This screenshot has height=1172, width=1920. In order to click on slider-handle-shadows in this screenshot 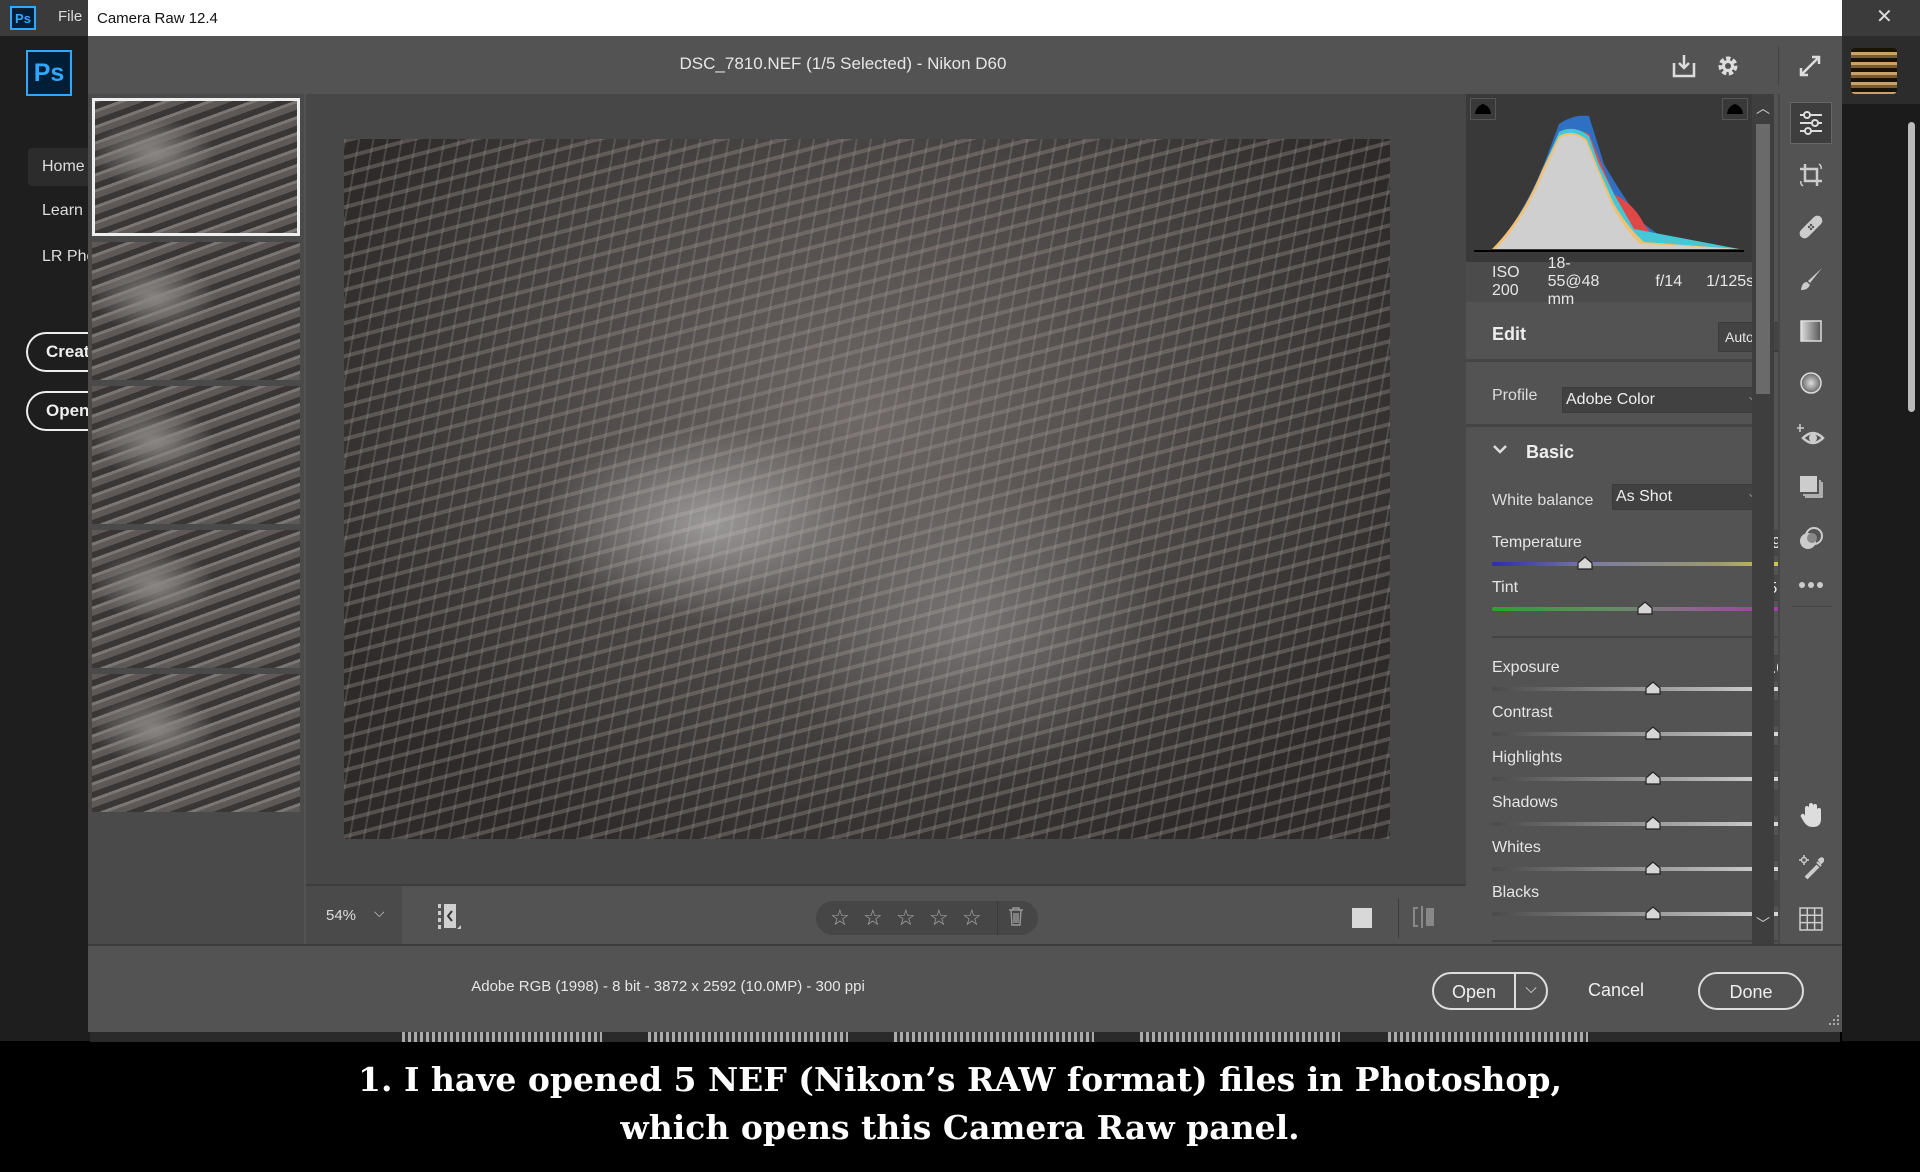, I will do `click(1653, 823)`.